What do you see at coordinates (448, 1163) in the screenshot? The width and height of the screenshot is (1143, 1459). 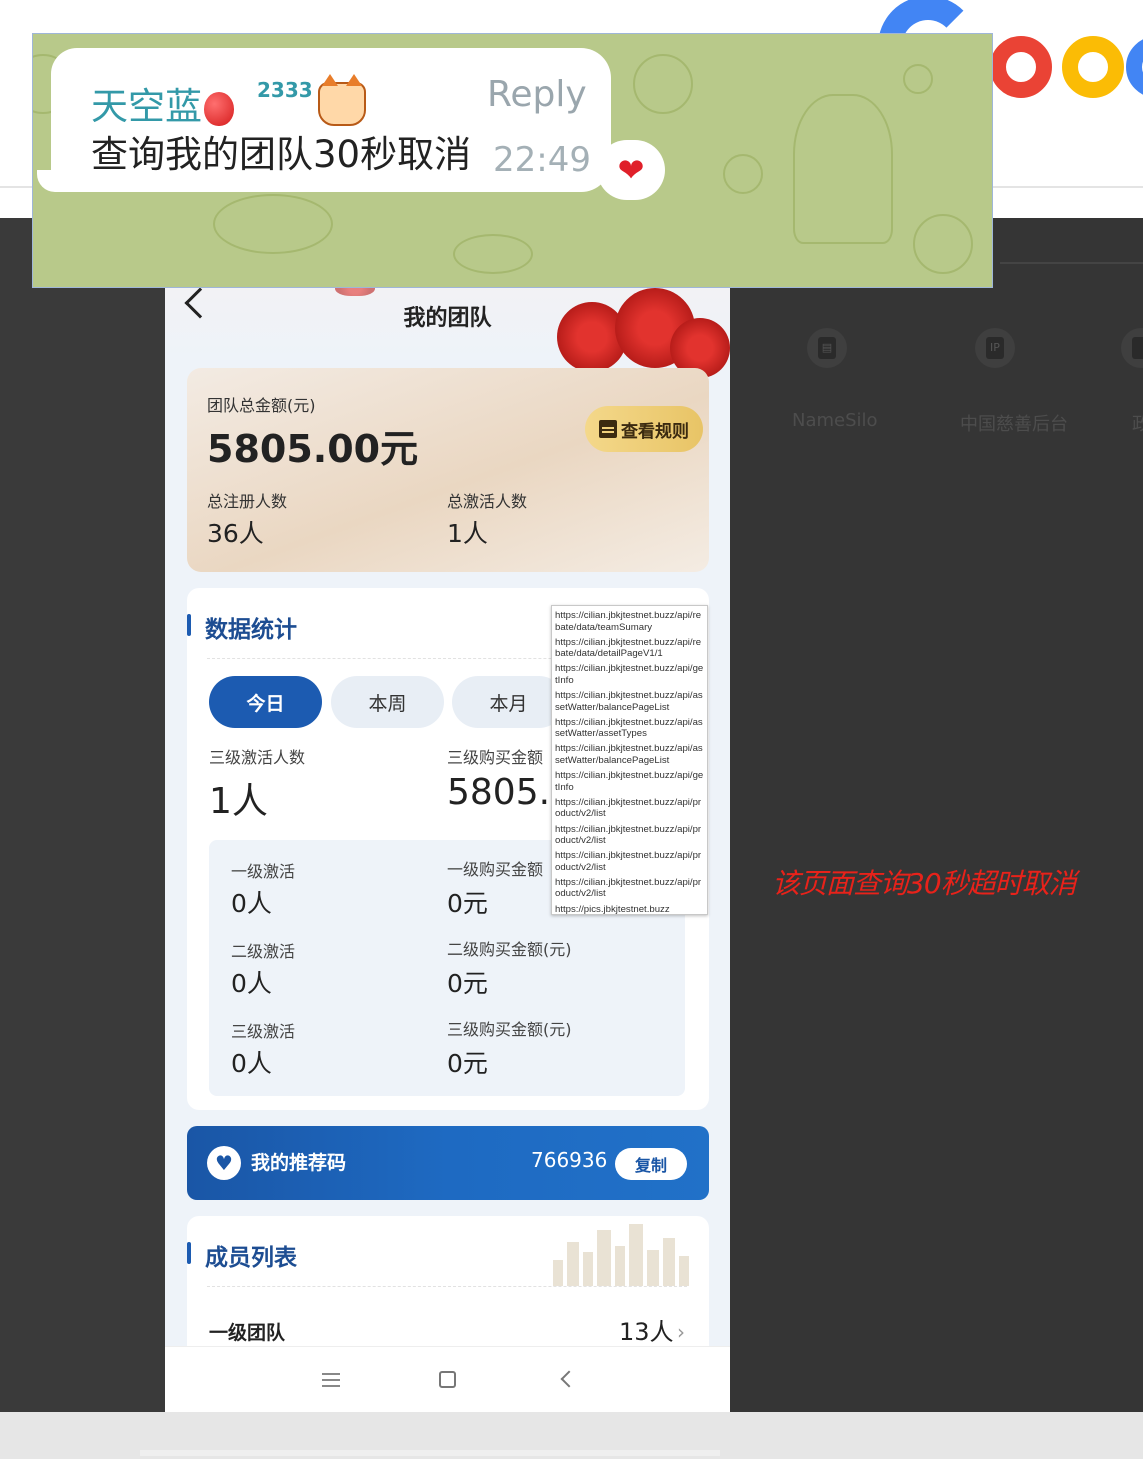 I see `referral-code-card: ♥ 我的推荐码 766936 复制` at bounding box center [448, 1163].